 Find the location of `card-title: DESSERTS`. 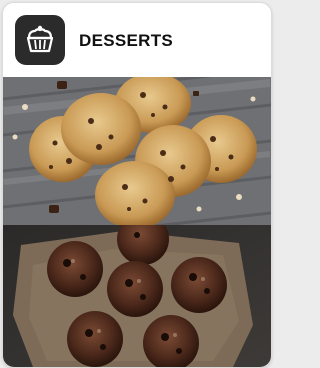

card-title: DESSERTS is located at coordinates (126, 40).